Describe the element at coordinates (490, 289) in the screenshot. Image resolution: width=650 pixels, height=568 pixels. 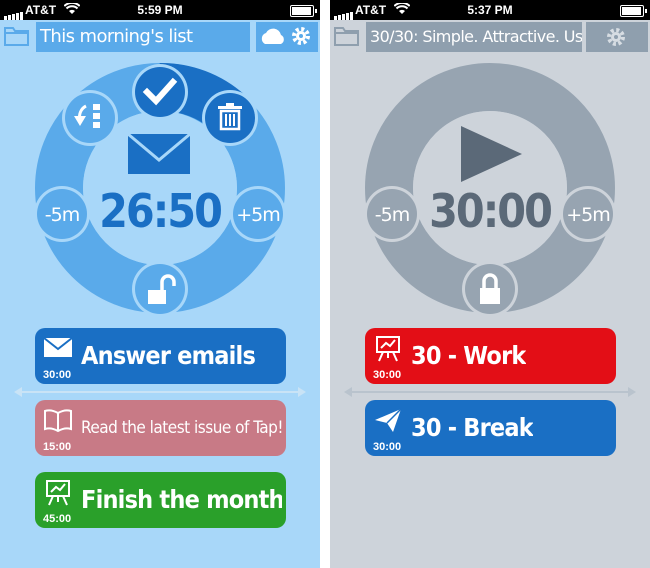
I see `lock-button` at that location.